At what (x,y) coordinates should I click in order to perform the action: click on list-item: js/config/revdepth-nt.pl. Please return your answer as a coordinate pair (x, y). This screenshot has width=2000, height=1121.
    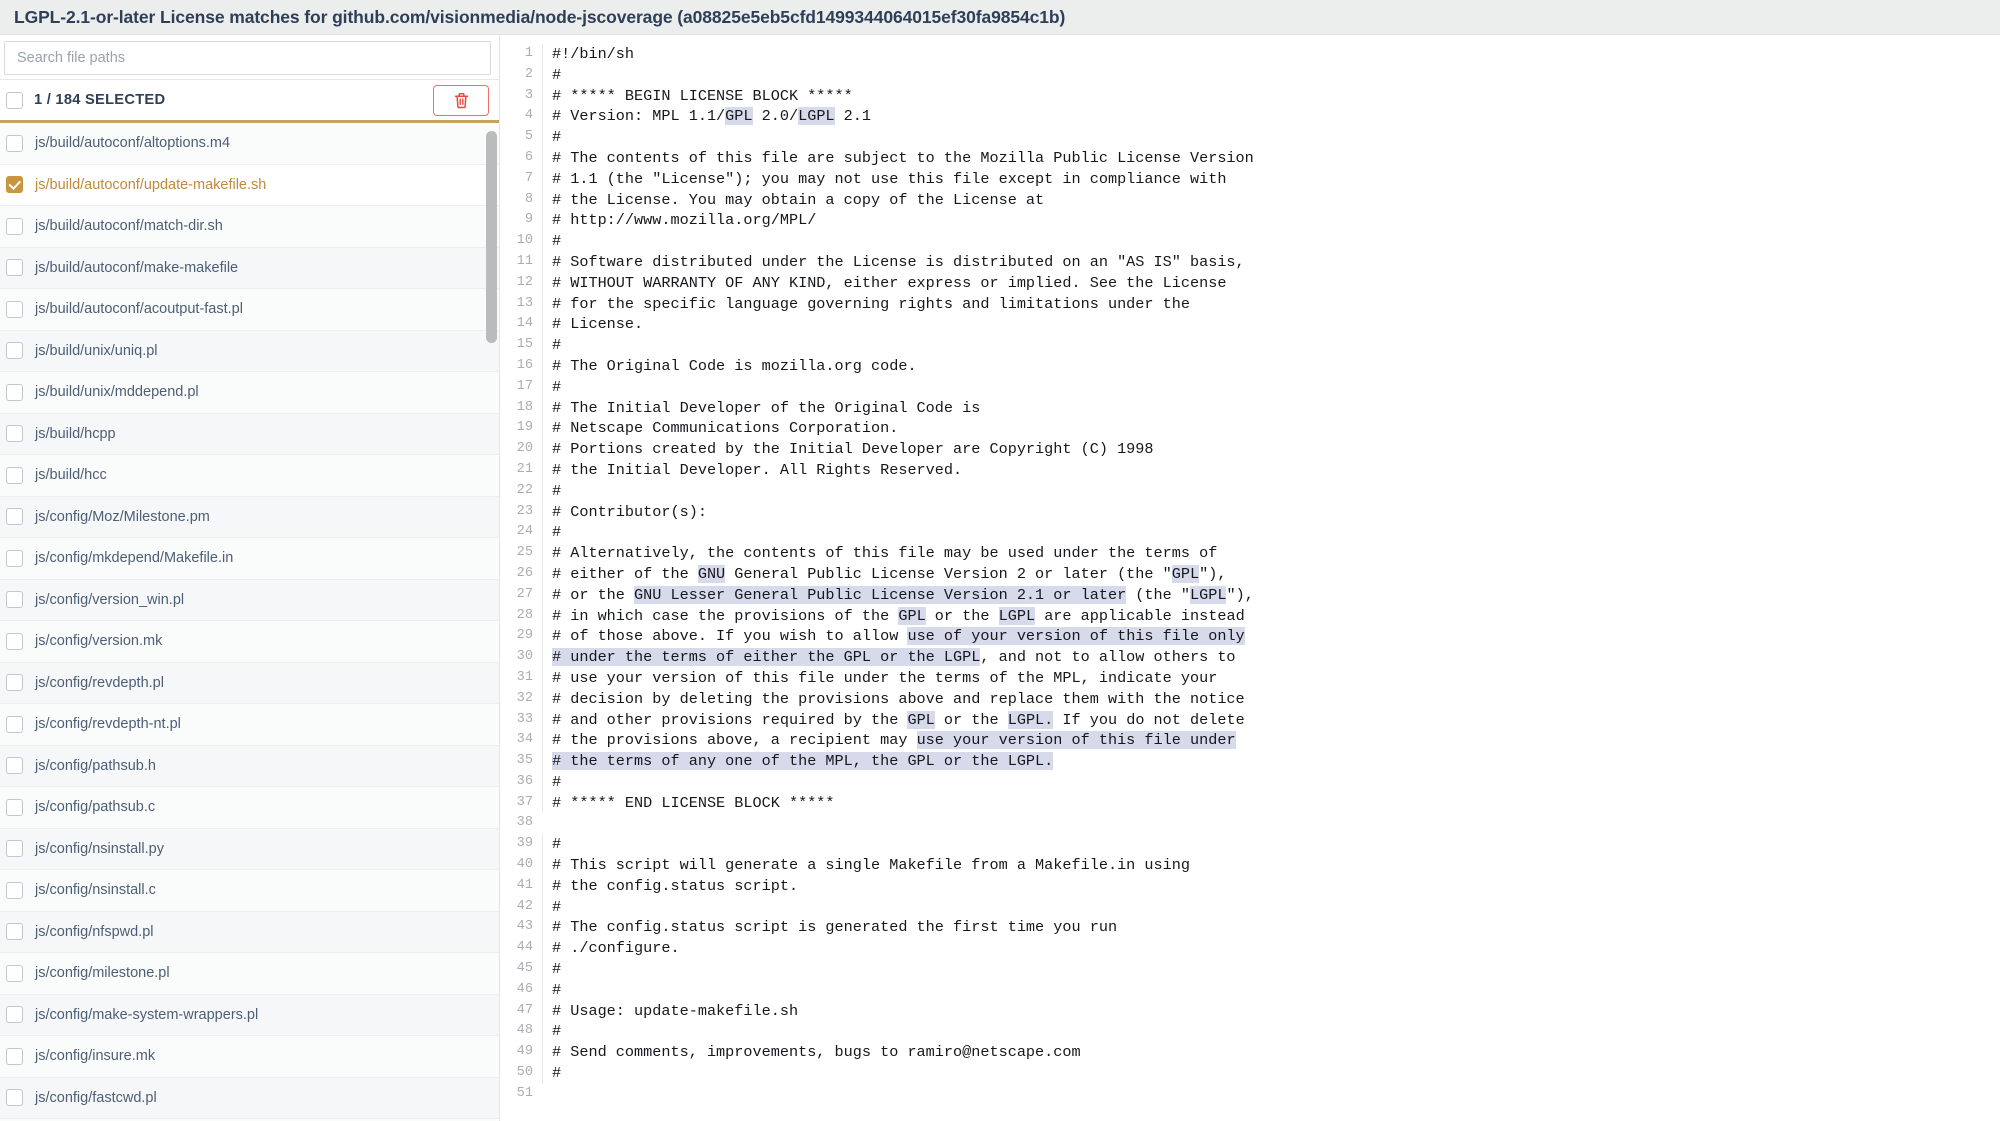
    Looking at the image, I should click on (249, 725).